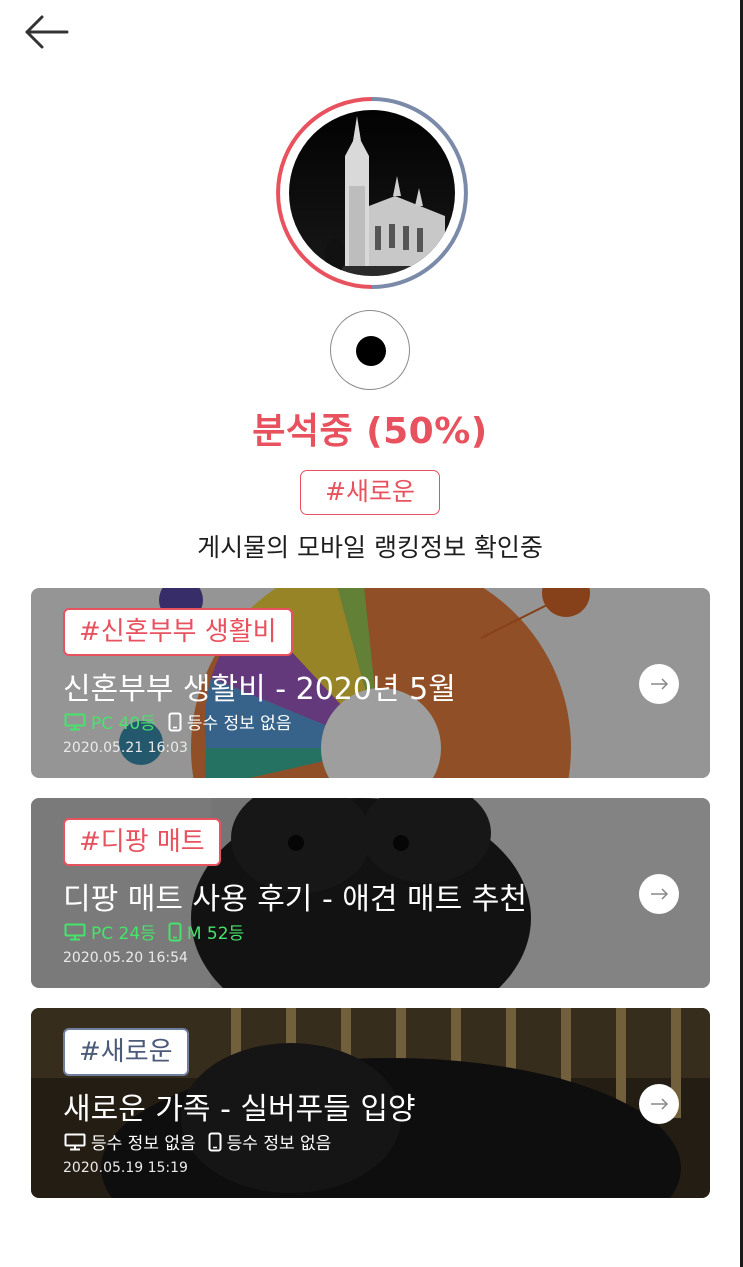 This screenshot has height=1267, width=743. Describe the element at coordinates (215, 934) in the screenshot. I see `mobile-rank-text: M 52등` at that location.